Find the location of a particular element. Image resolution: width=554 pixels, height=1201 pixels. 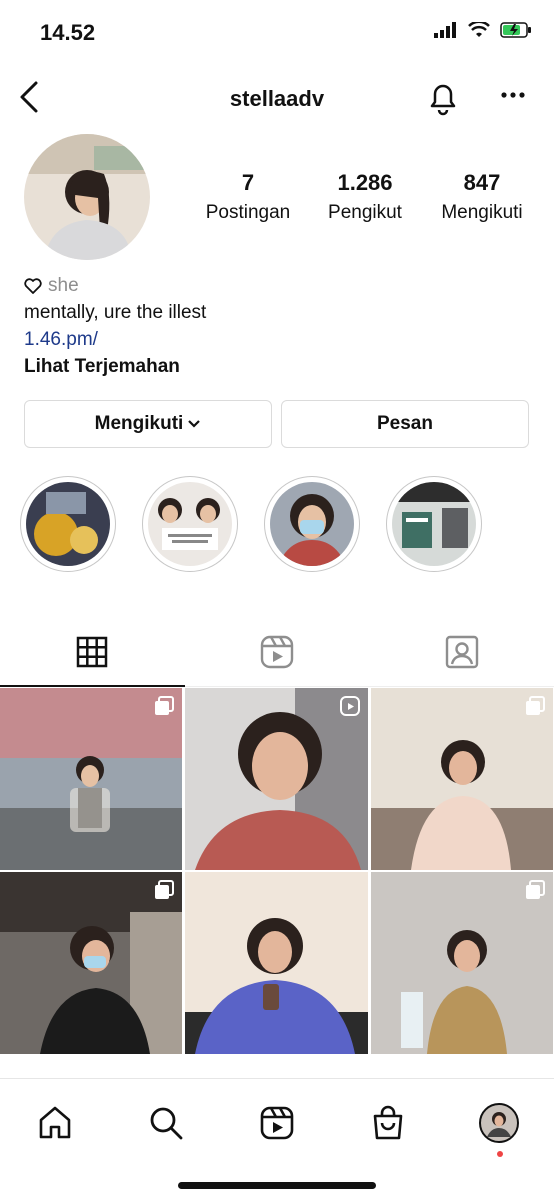

following-button: Mengikuti is located at coordinates (148, 424).